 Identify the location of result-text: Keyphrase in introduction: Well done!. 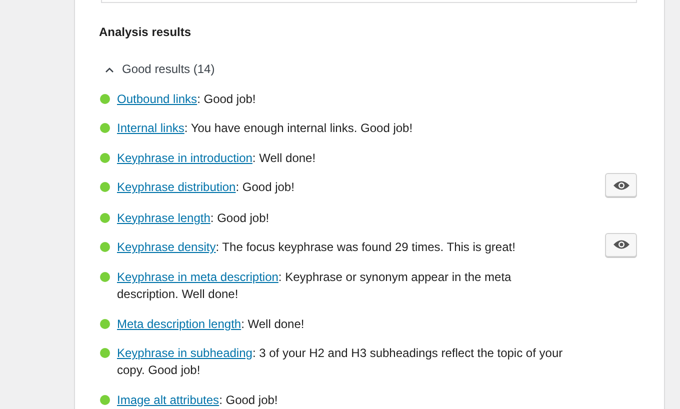
(217, 158).